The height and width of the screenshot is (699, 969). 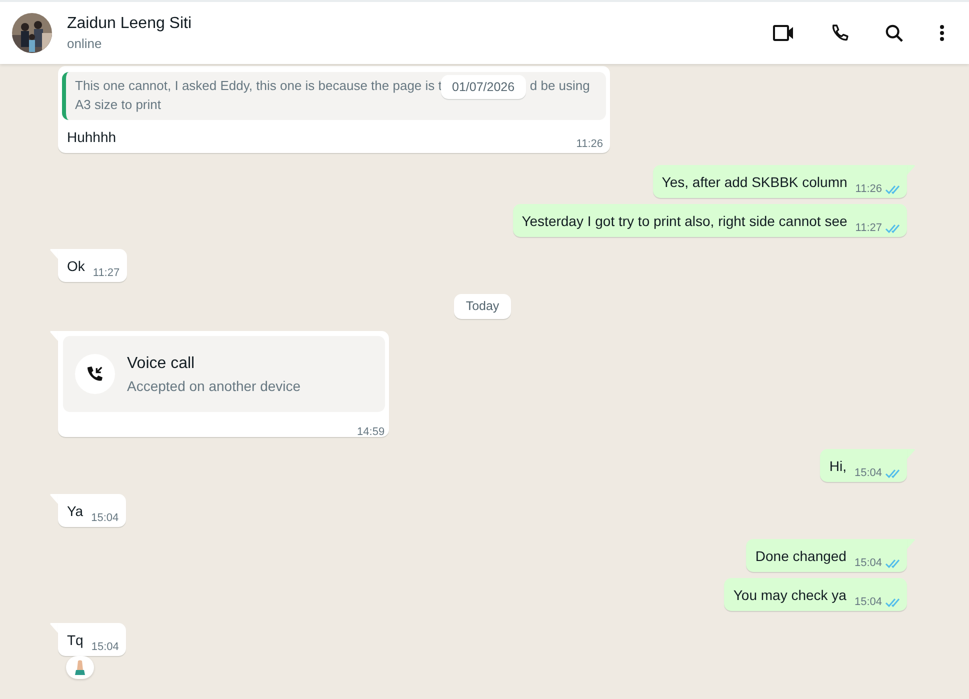 What do you see at coordinates (755, 182) in the screenshot?
I see `message-text: Yes, after add SKBBK column` at bounding box center [755, 182].